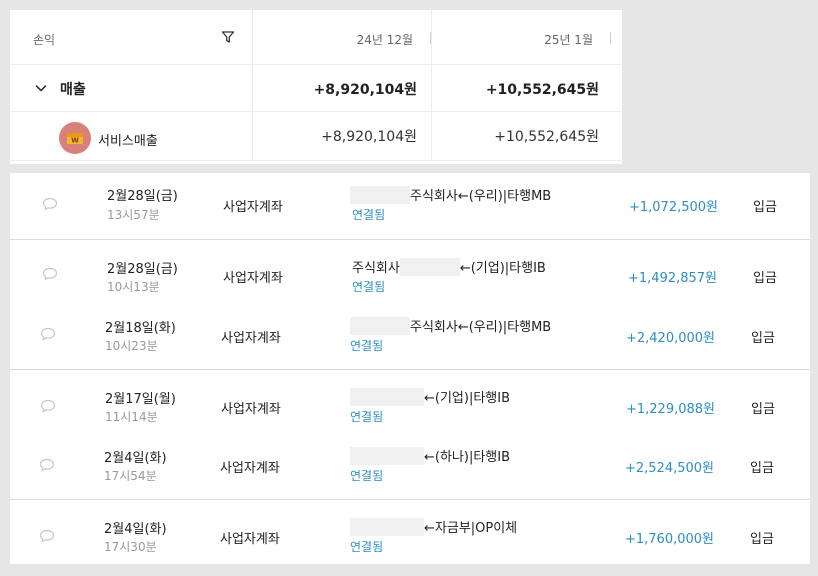  Describe the element at coordinates (128, 141) in the screenshot. I see `service-sales-label: 서비스매출` at that location.